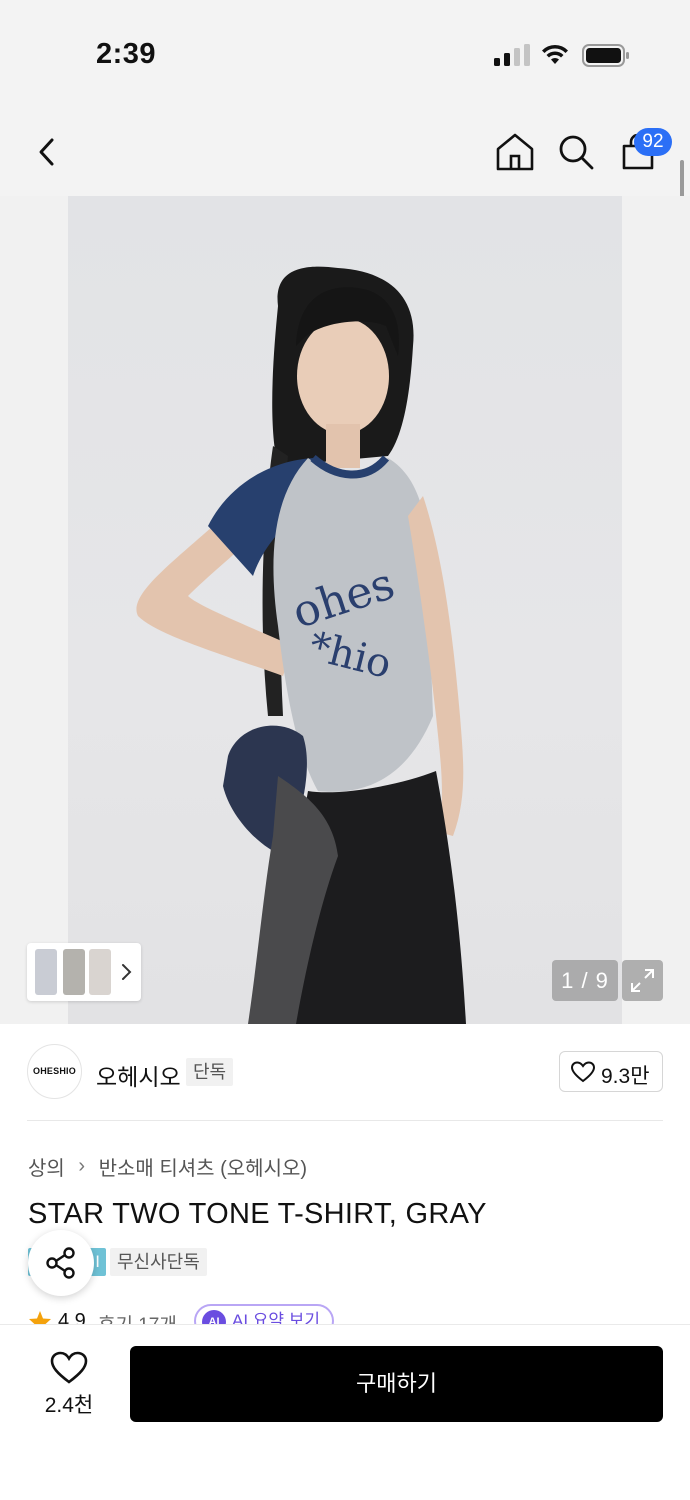 The width and height of the screenshot is (690, 1500). What do you see at coordinates (126, 54) in the screenshot?
I see `status-time: 2:39` at bounding box center [126, 54].